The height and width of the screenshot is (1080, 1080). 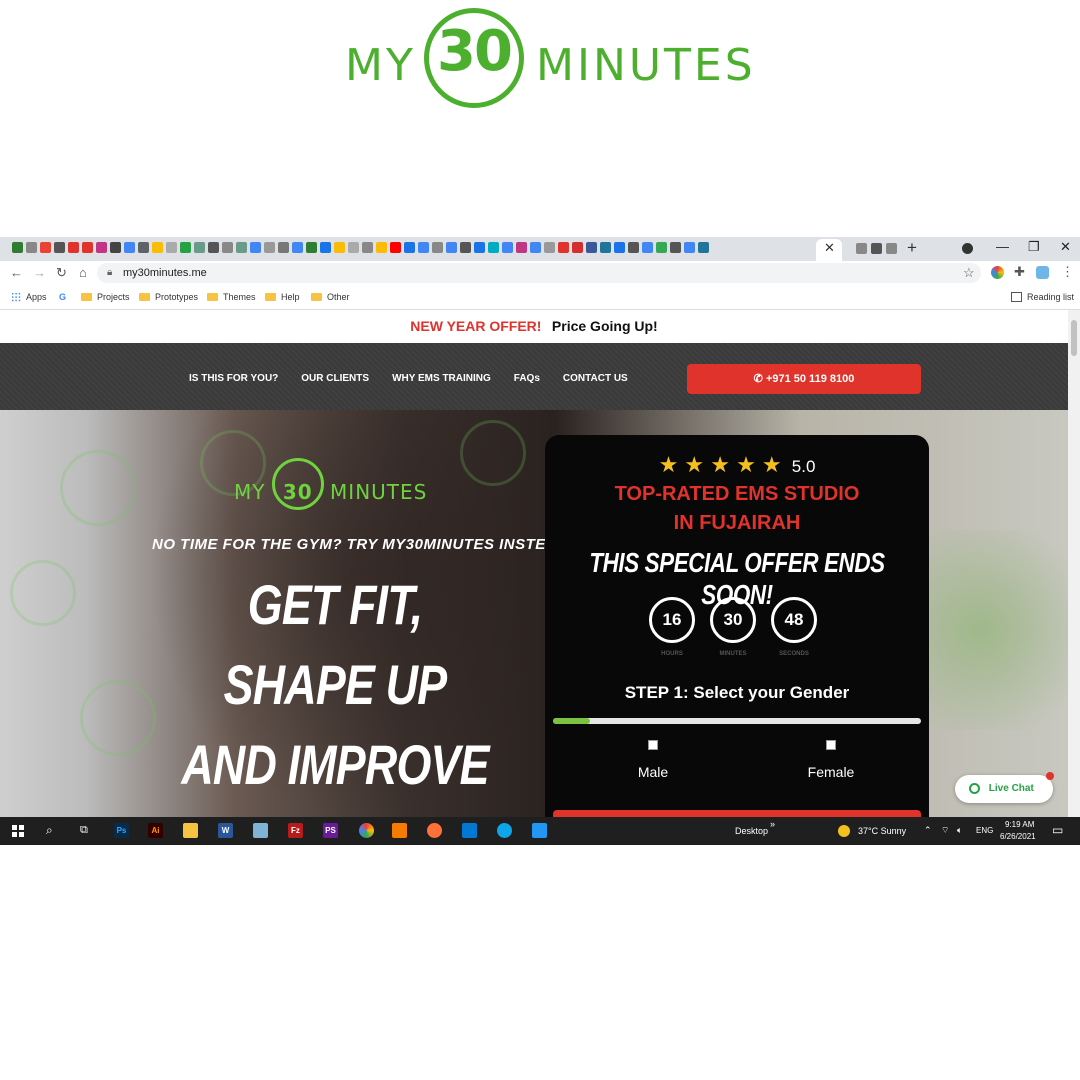 What do you see at coordinates (441, 378) in the screenshot?
I see `nav-link-why-ems-training: WHY EMS TRAINING` at bounding box center [441, 378].